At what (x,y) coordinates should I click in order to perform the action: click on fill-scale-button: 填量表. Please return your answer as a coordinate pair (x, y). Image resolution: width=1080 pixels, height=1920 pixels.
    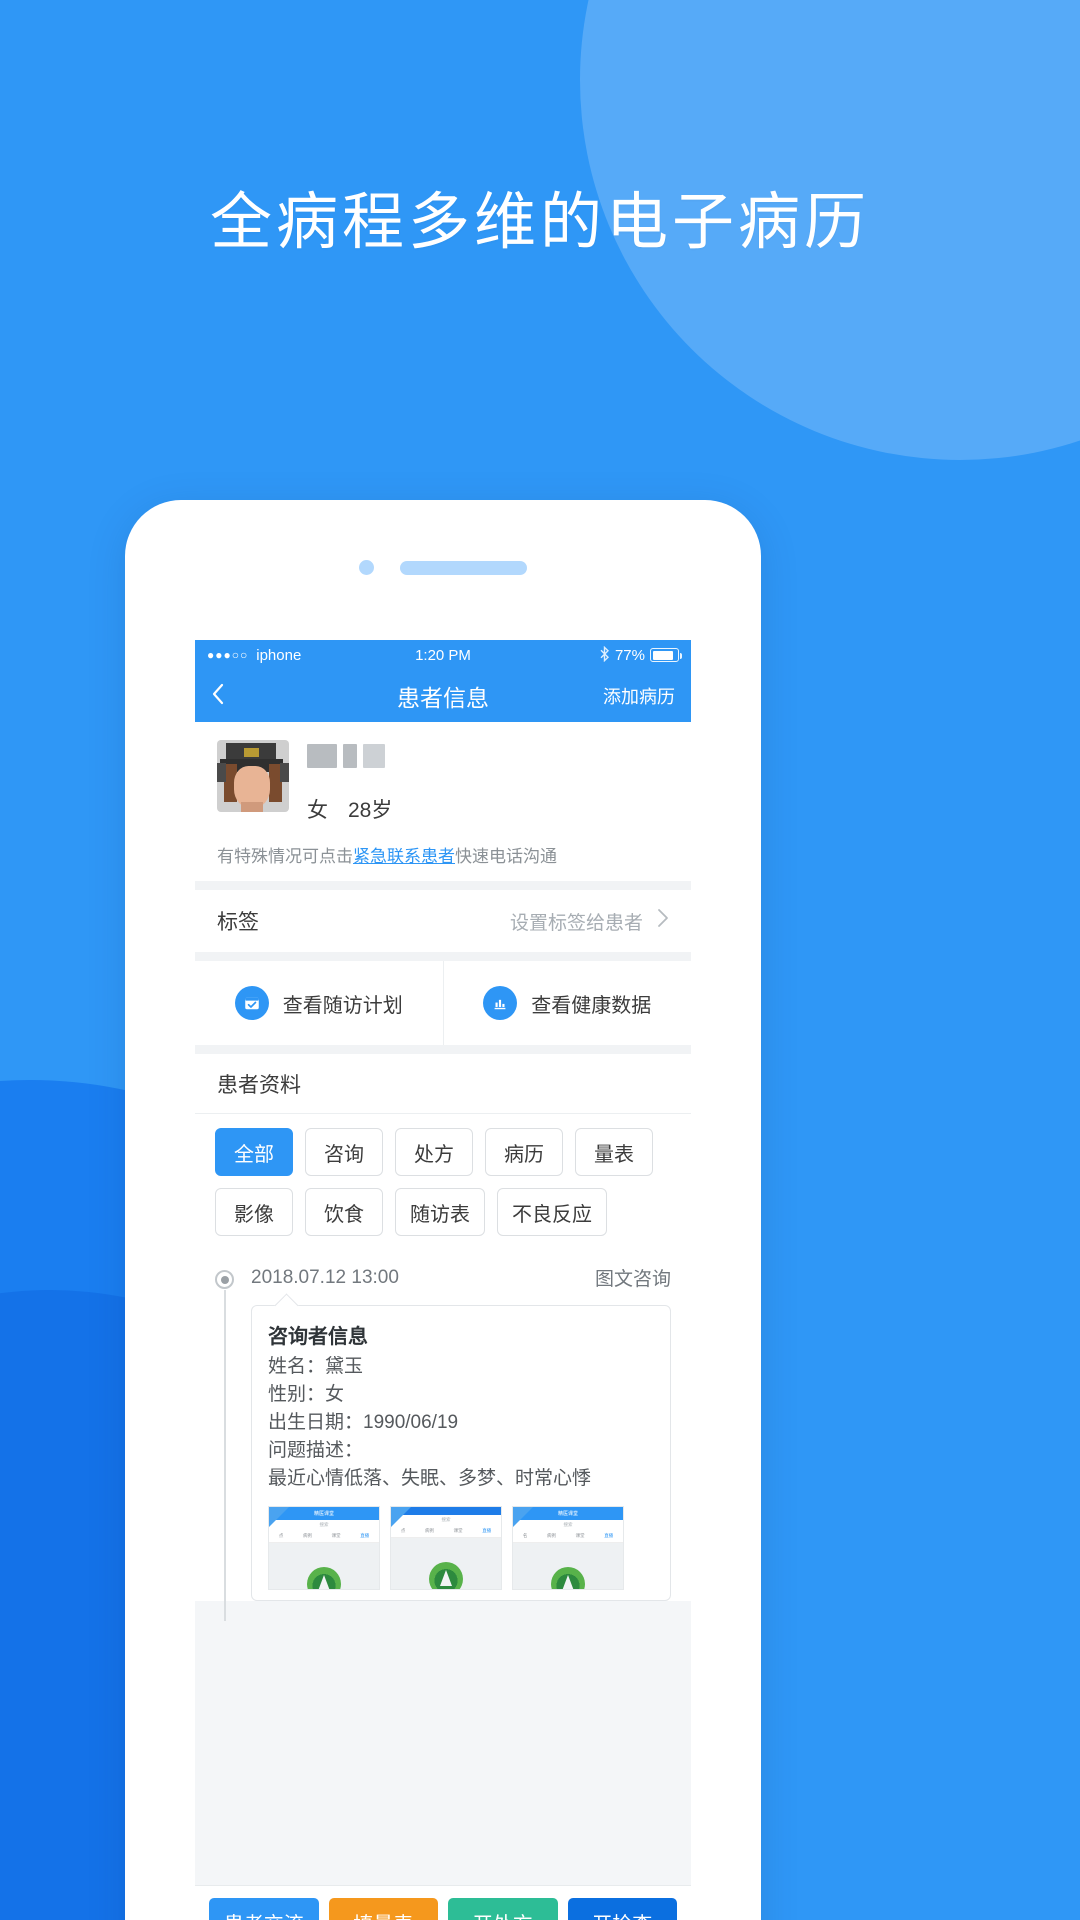
    Looking at the image, I should click on (383, 1909).